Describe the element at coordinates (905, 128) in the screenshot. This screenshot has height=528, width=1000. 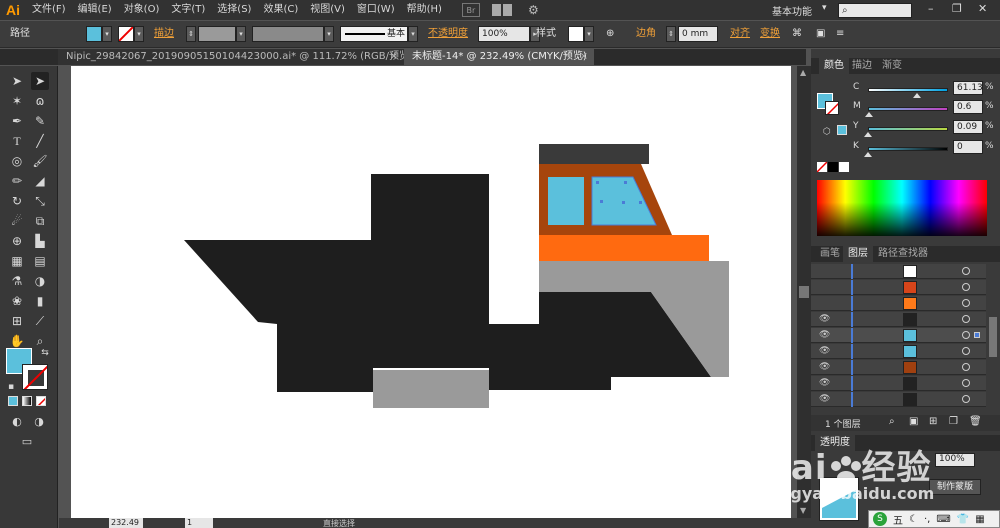
I see `slider-yellow: Y 0.09 %` at that location.